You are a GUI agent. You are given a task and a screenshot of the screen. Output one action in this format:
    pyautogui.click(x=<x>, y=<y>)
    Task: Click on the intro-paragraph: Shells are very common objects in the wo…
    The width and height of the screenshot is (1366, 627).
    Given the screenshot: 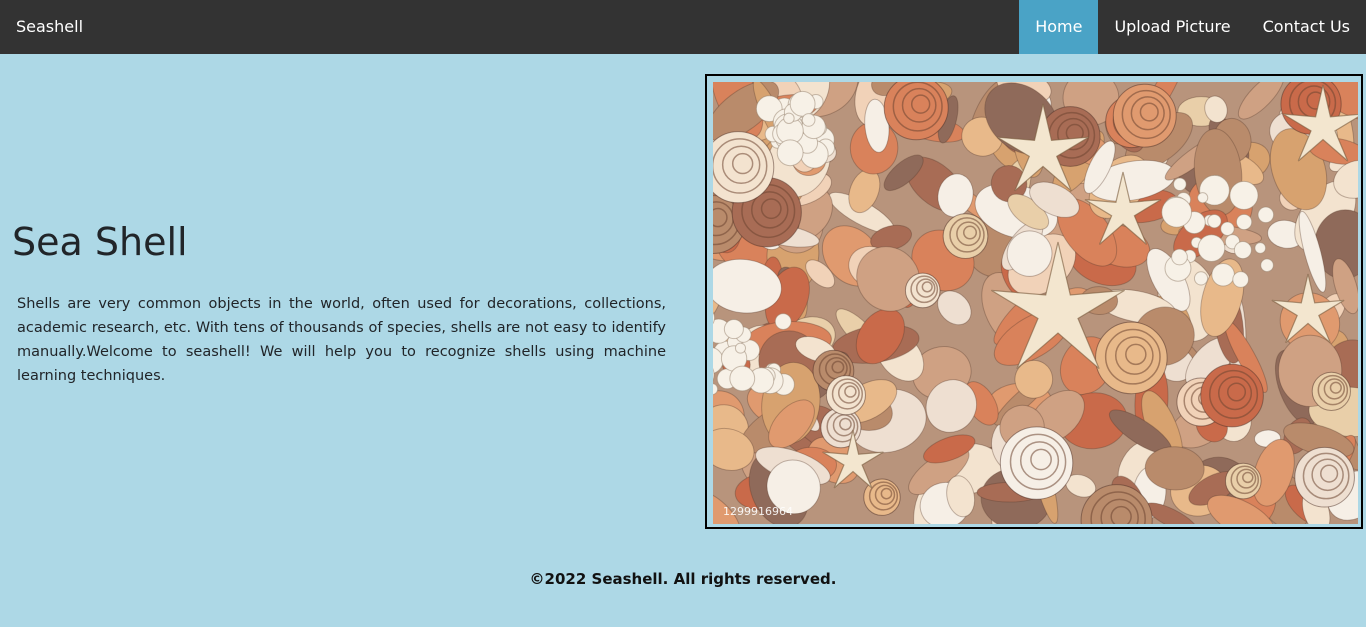 What is the action you would take?
    pyautogui.click(x=341, y=340)
    